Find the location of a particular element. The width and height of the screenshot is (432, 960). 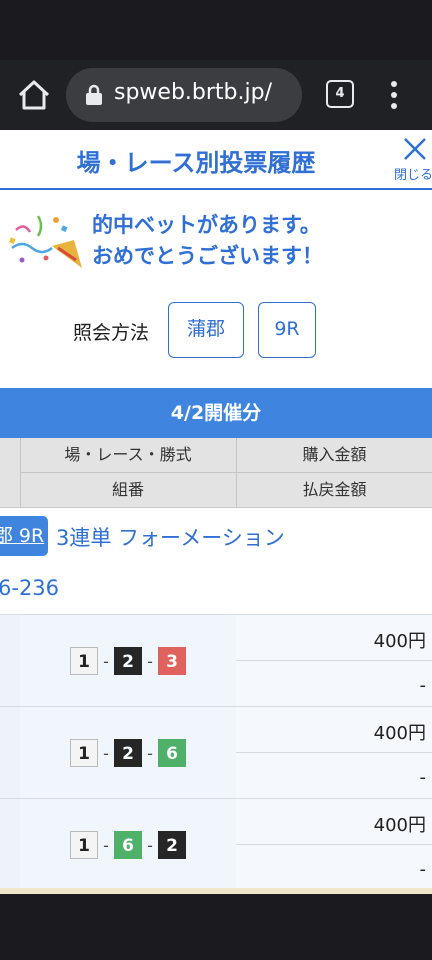

header-purchase-amount: 購入金額 is located at coordinates (334, 454).